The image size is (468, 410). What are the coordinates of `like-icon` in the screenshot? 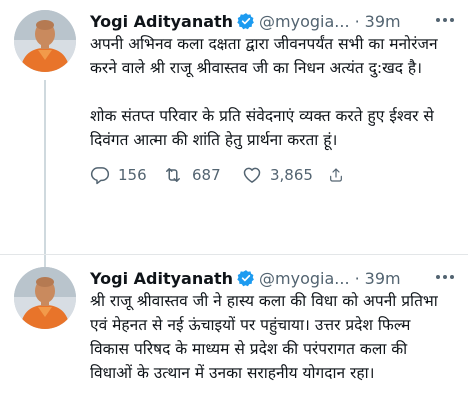 It's located at (252, 175).